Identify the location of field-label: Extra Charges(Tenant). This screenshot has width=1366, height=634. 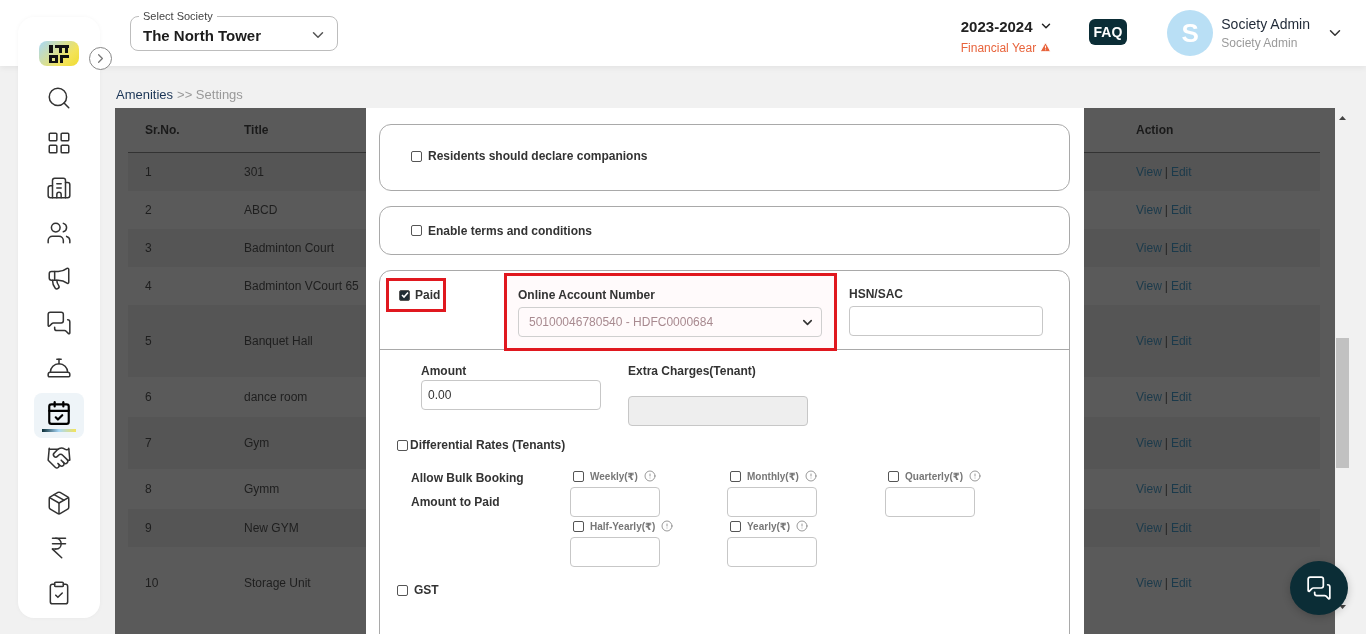
(692, 371).